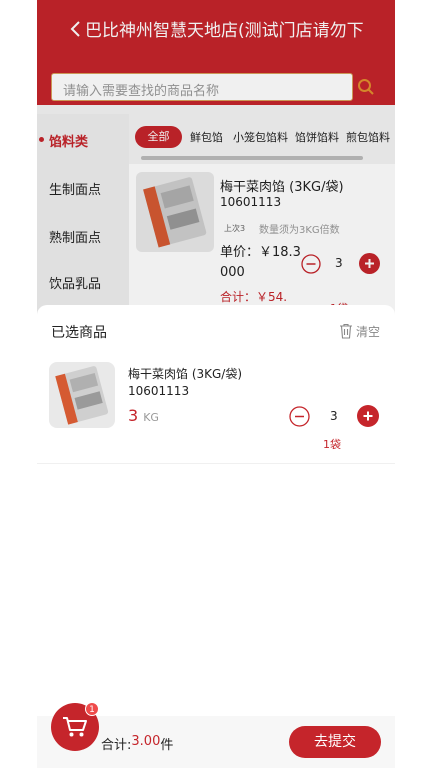  What do you see at coordinates (167, 745) in the screenshot?
I see `total-suffix: 件` at bounding box center [167, 745].